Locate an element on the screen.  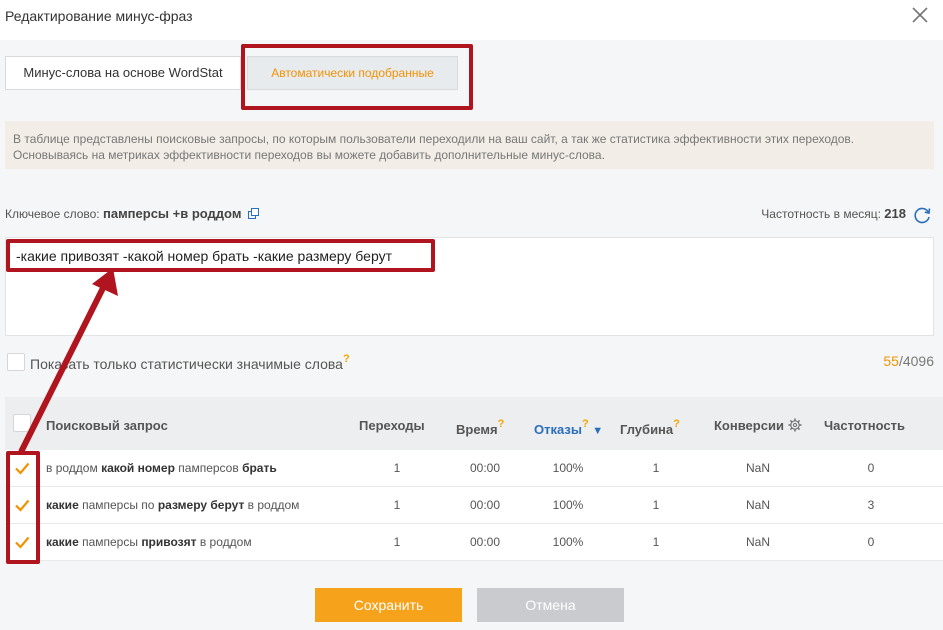
query-text: какие памперсы по размеру берут в роддом is located at coordinates (172, 505).